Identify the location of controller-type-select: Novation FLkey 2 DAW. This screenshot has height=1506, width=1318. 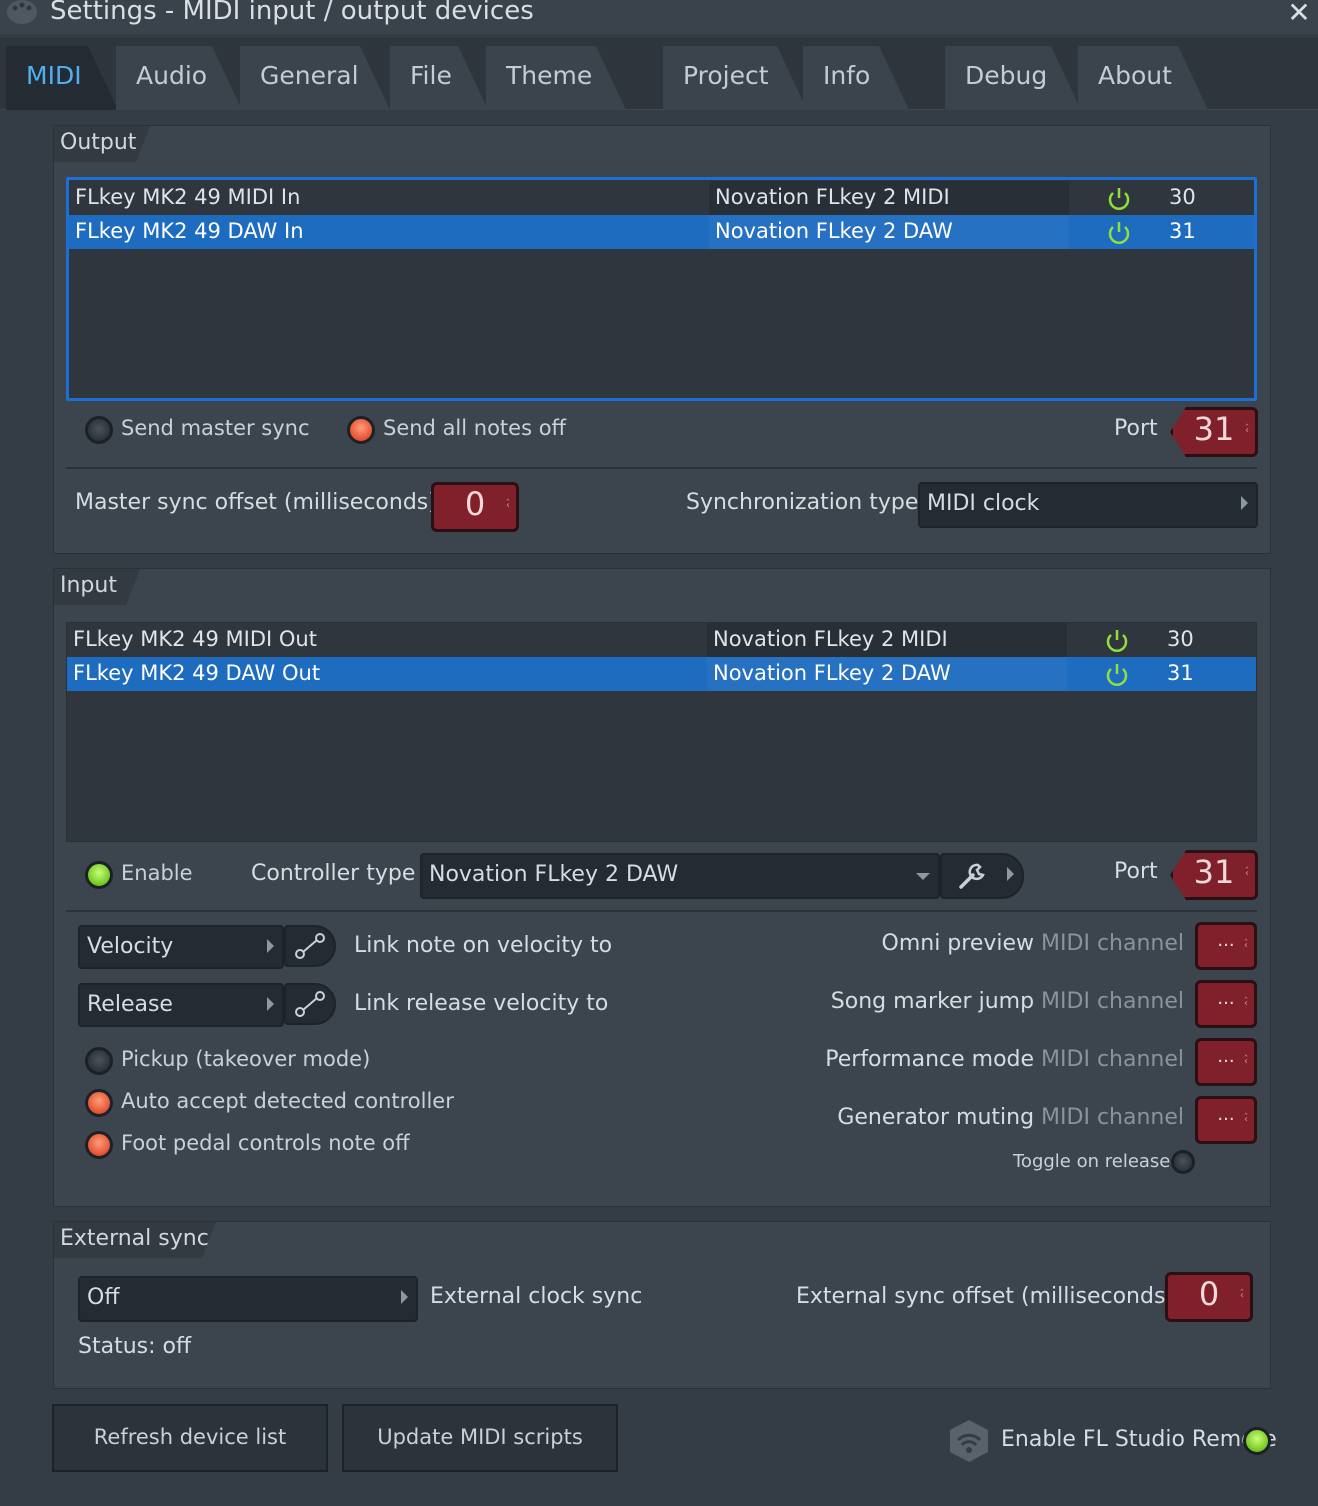
(680, 876).